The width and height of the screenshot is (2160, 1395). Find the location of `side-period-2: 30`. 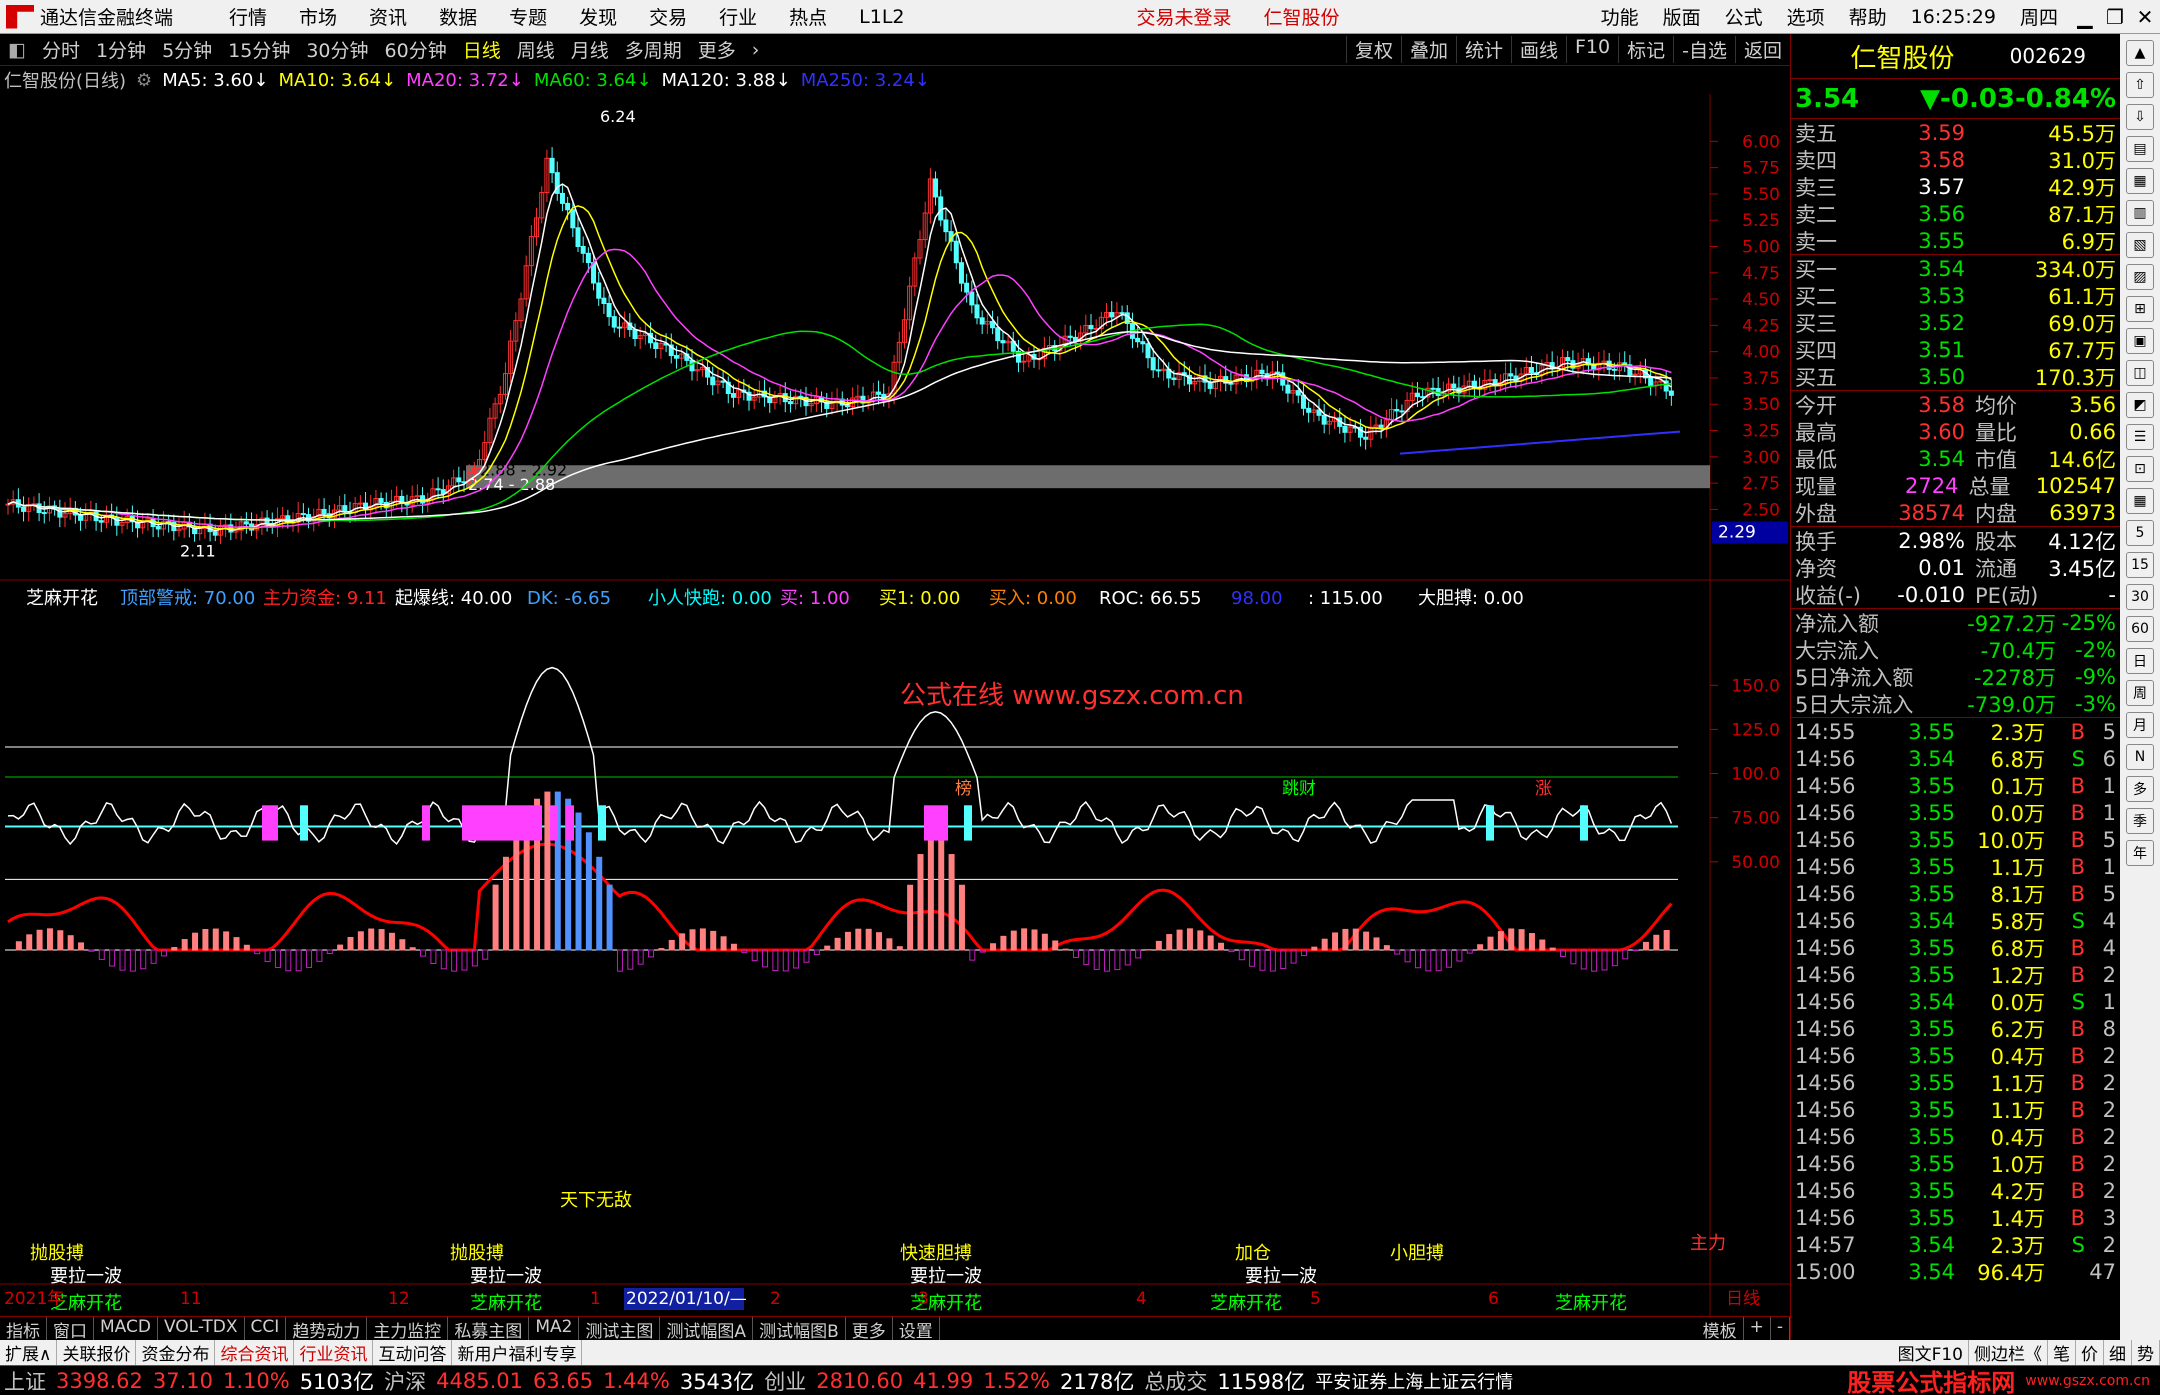

side-period-2: 30 is located at coordinates (2140, 597).